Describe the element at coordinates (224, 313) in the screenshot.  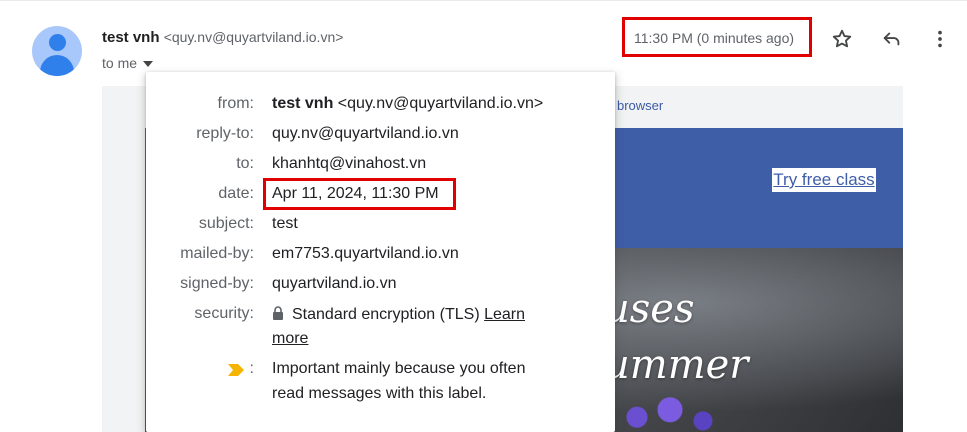
I see `detail-label-security: security:` at that location.